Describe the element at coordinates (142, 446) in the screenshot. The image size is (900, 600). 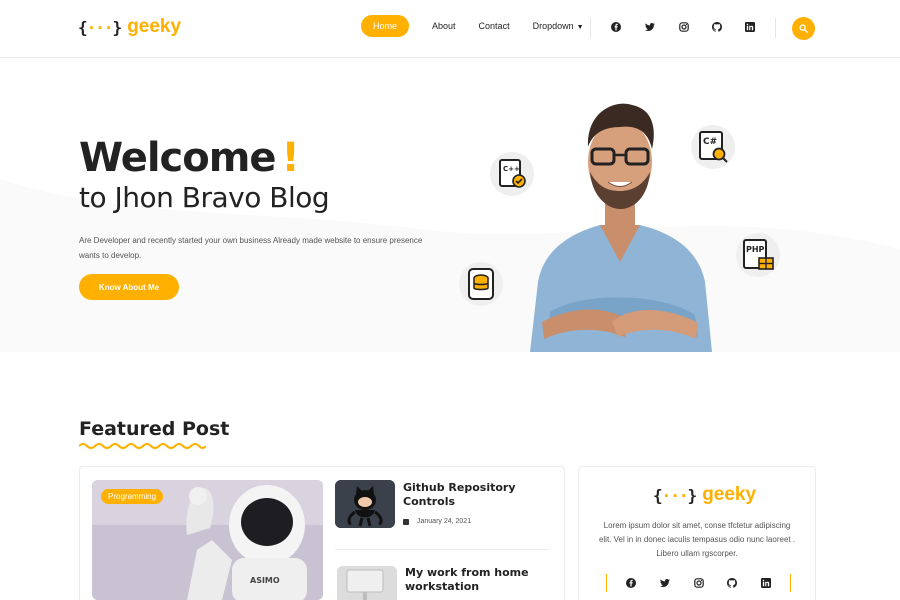
I see `title-underline-squiggle` at that location.